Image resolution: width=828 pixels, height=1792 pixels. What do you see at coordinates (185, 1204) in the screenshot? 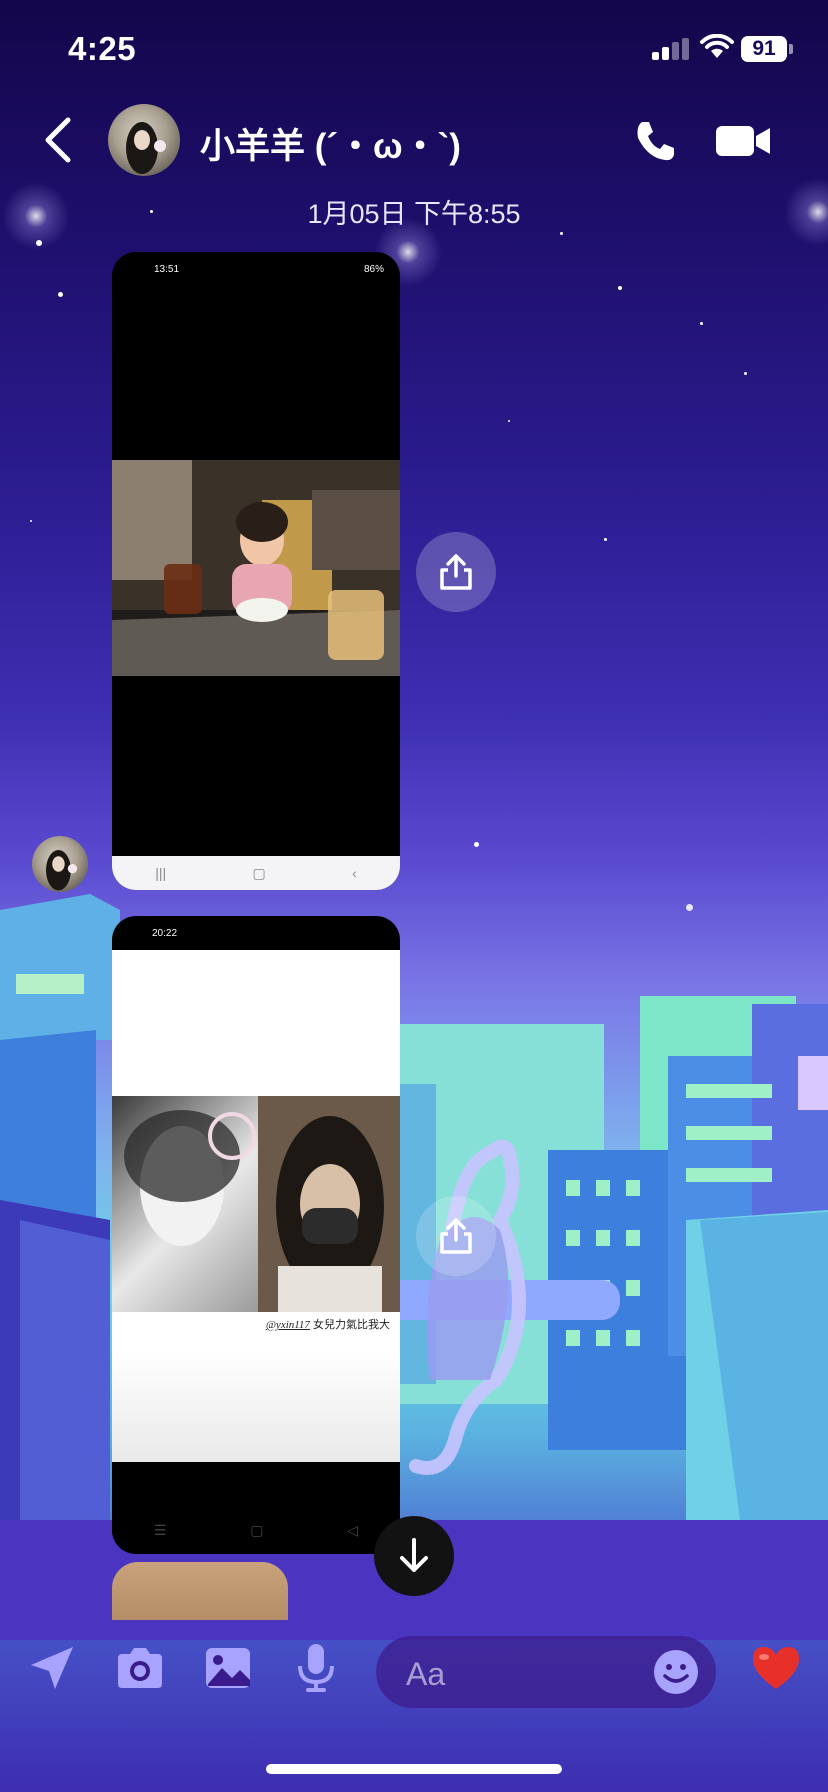
I see `collage-photo-left` at bounding box center [185, 1204].